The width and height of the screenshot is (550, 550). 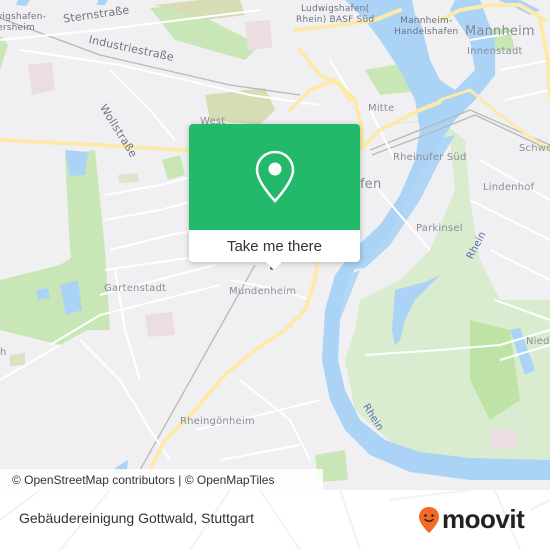 I want to click on popup-header, so click(x=274, y=177).